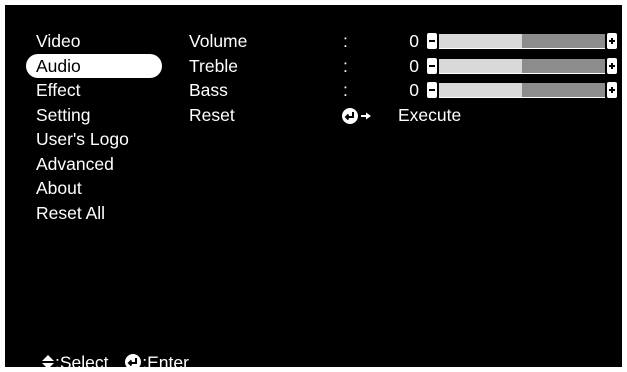 Image resolution: width=627 pixels, height=372 pixels. What do you see at coordinates (345, 90) in the screenshot?
I see `bass-colon: :` at bounding box center [345, 90].